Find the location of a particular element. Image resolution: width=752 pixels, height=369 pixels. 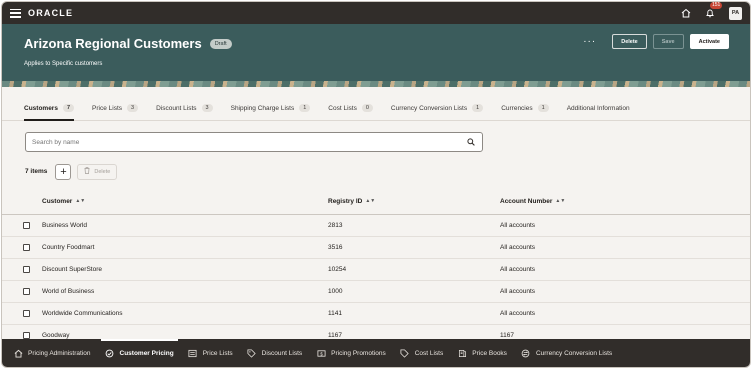

table-row: World of Business 1000 All accounts is located at coordinates (376, 292).